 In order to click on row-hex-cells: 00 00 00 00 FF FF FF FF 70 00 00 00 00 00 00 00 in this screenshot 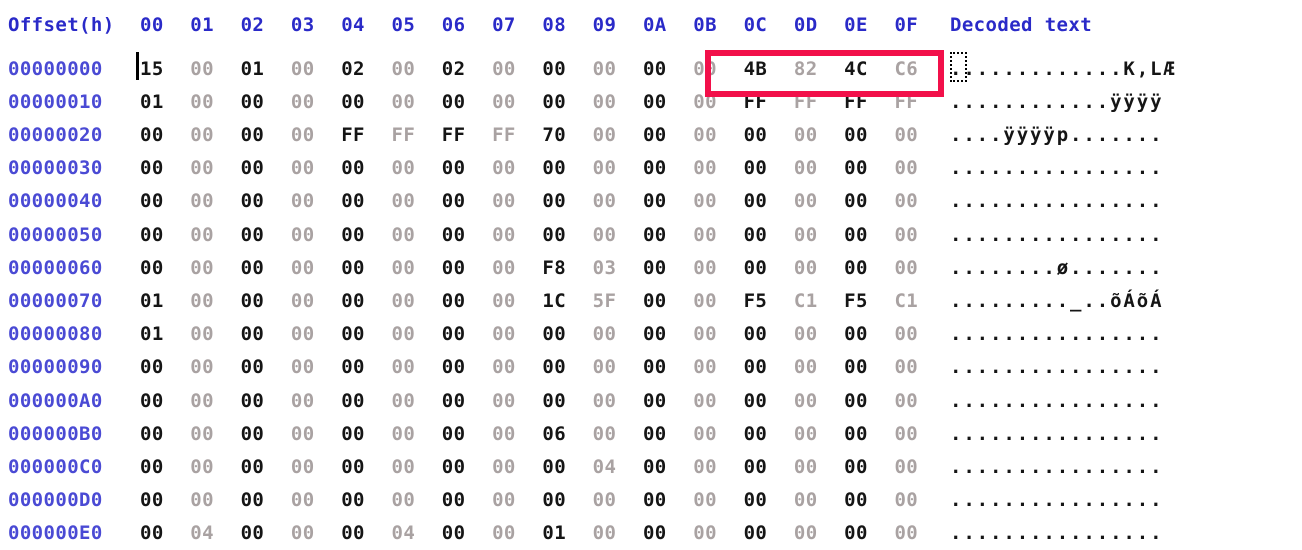, I will do `click(542, 134)`.